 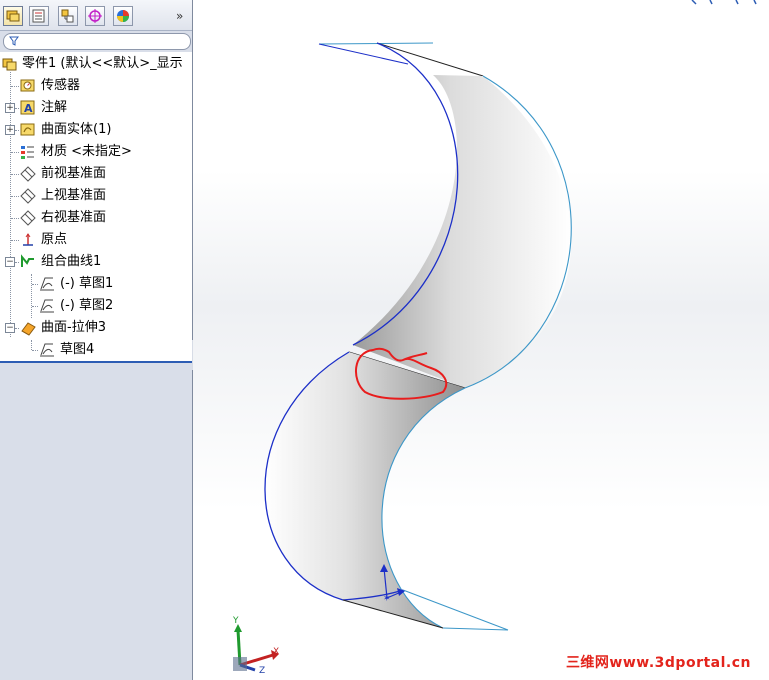 I want to click on composite-curve-icon, so click(x=27, y=260).